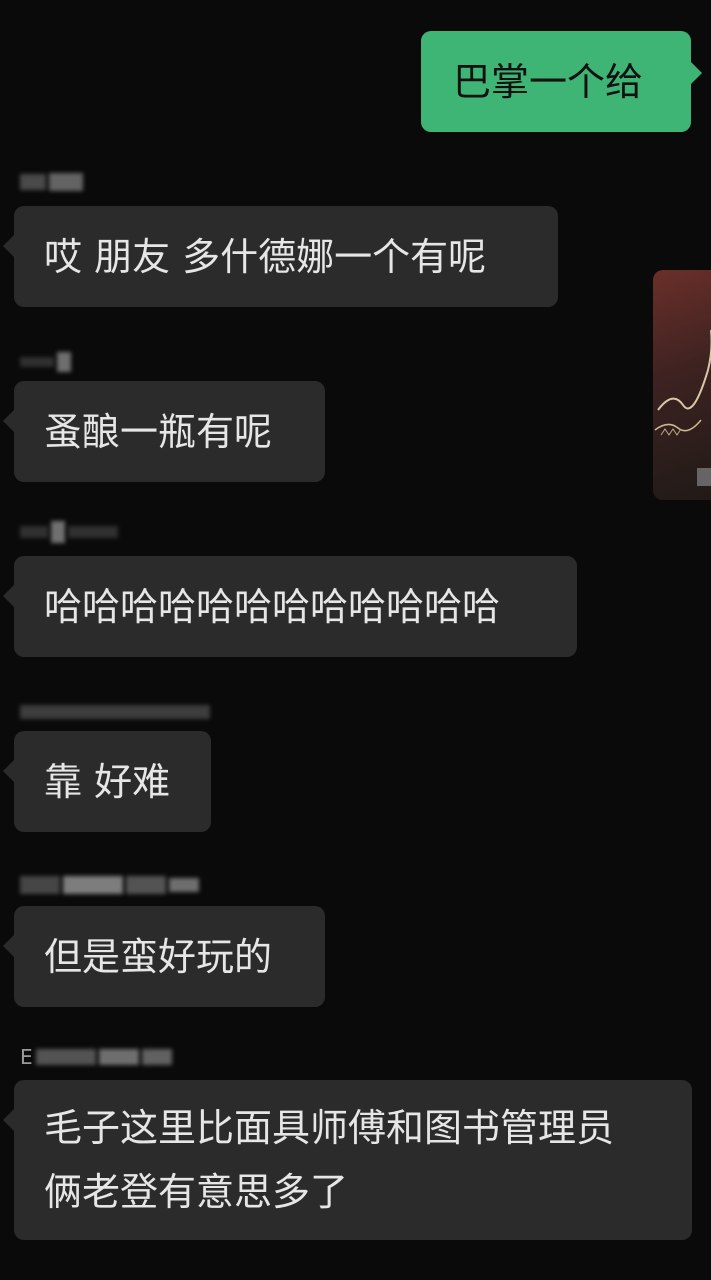 This screenshot has width=711, height=1280. Describe the element at coordinates (682, 408) in the screenshot. I see `image-thumbnail-art` at that location.